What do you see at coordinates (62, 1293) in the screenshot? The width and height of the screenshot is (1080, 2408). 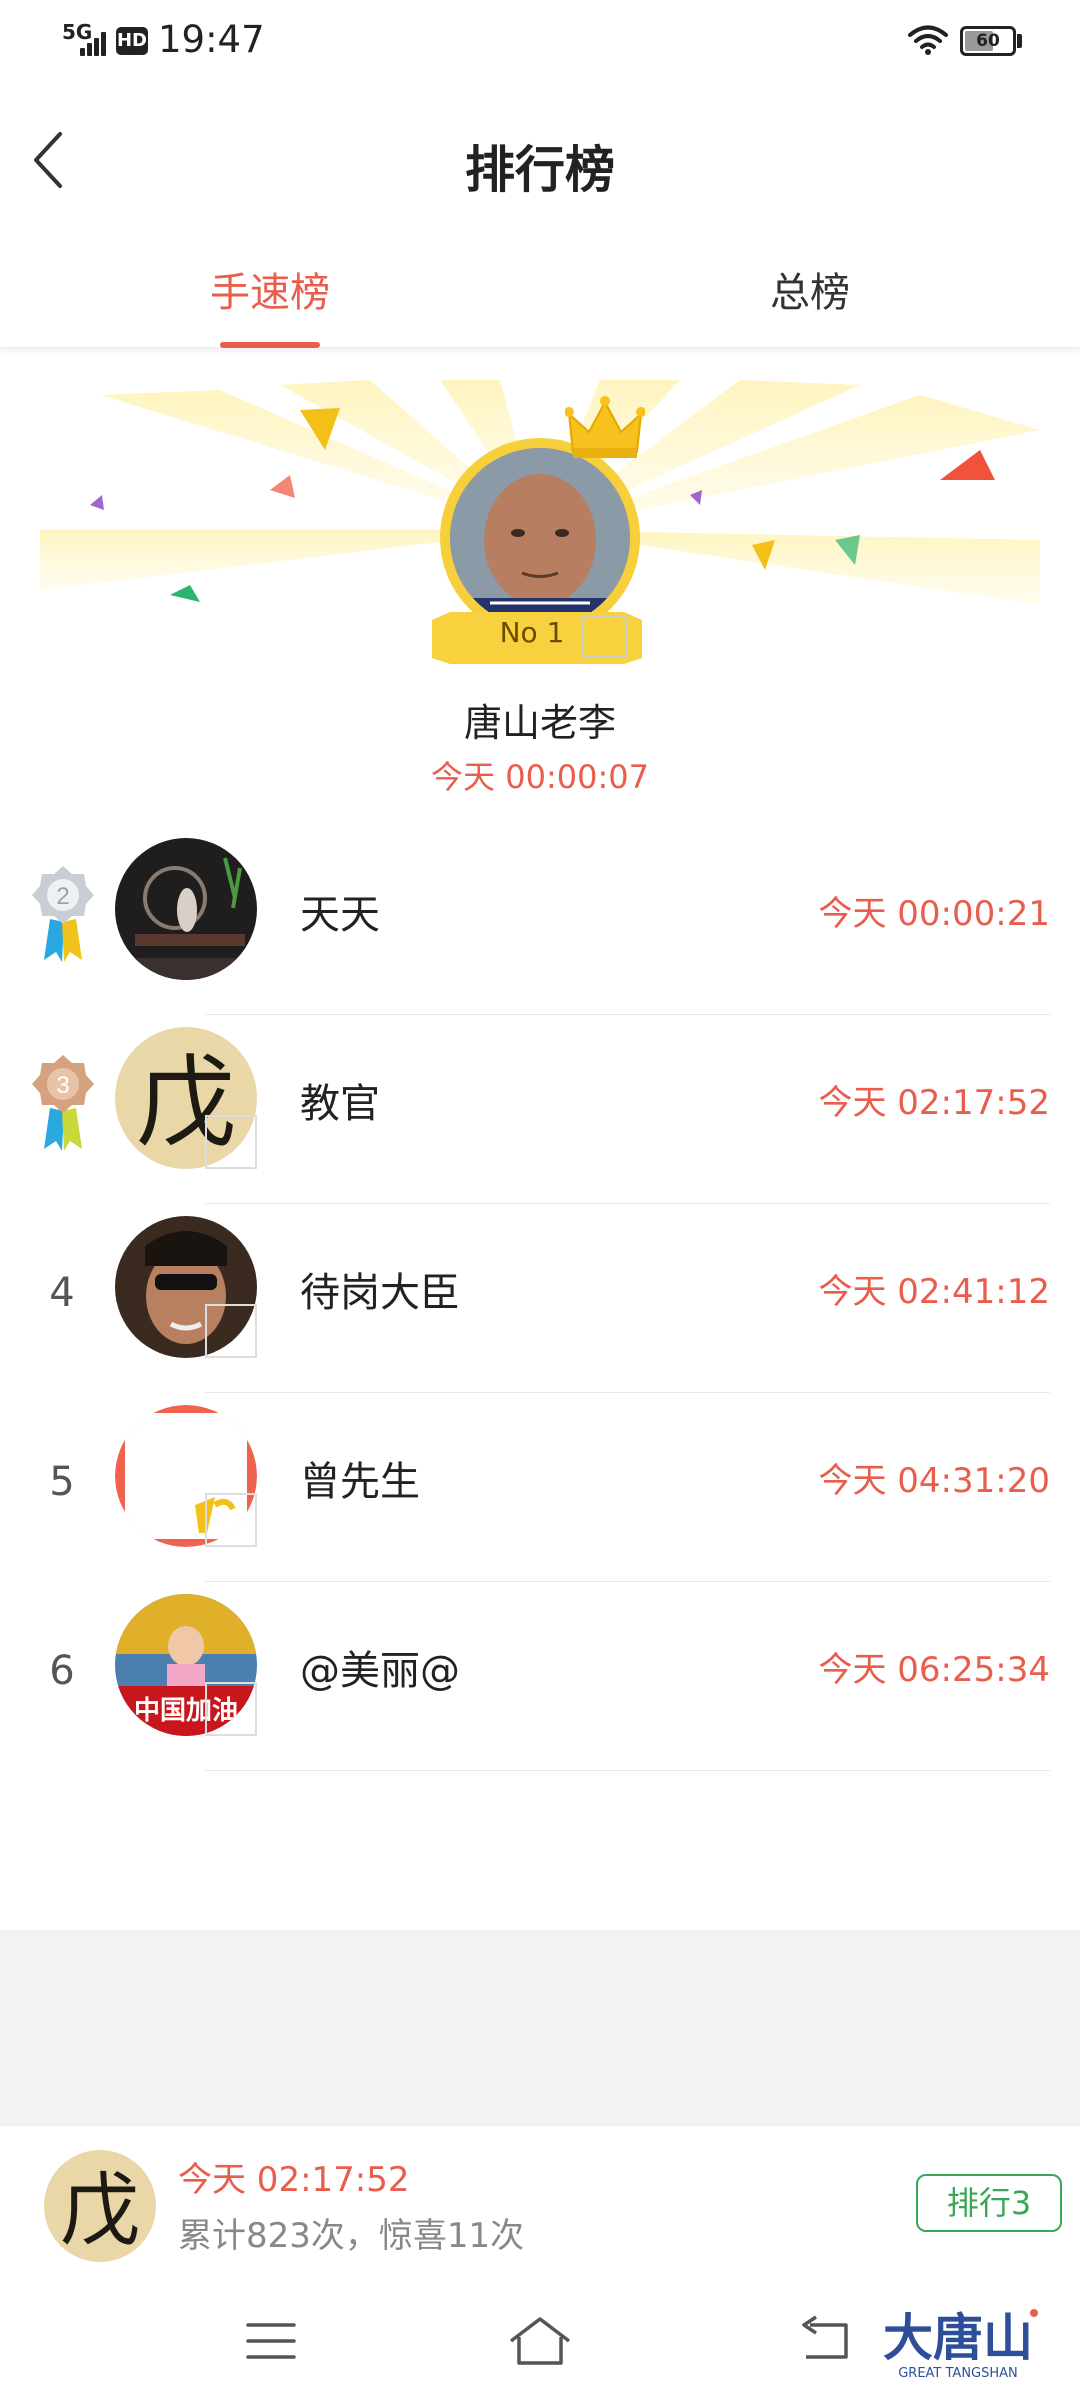 I see `rank-number: 4` at bounding box center [62, 1293].